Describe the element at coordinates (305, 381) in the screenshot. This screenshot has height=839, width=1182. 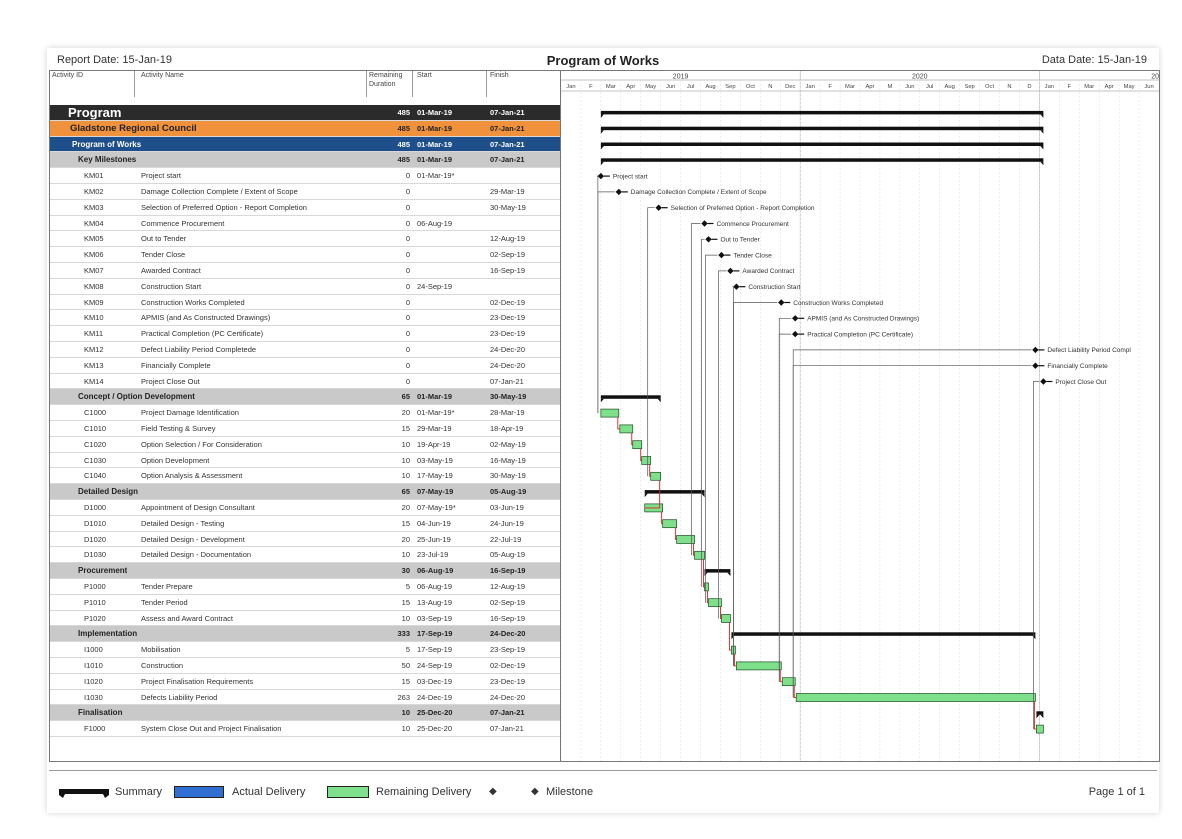
I see `table-row: KM14 Project Close Out 0 07-Jan-21` at that location.